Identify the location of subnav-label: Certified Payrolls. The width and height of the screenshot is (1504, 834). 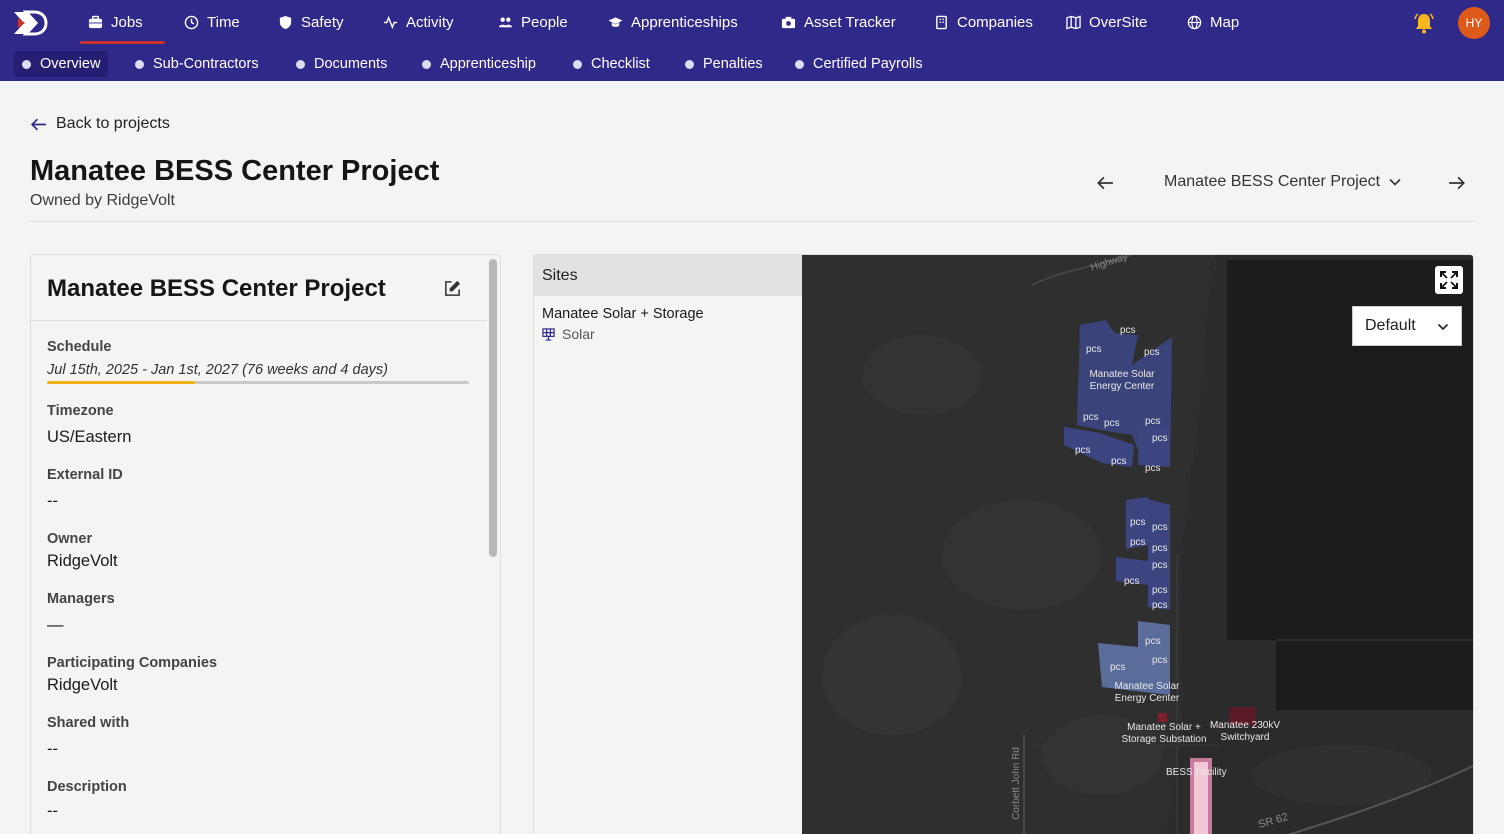
(868, 64).